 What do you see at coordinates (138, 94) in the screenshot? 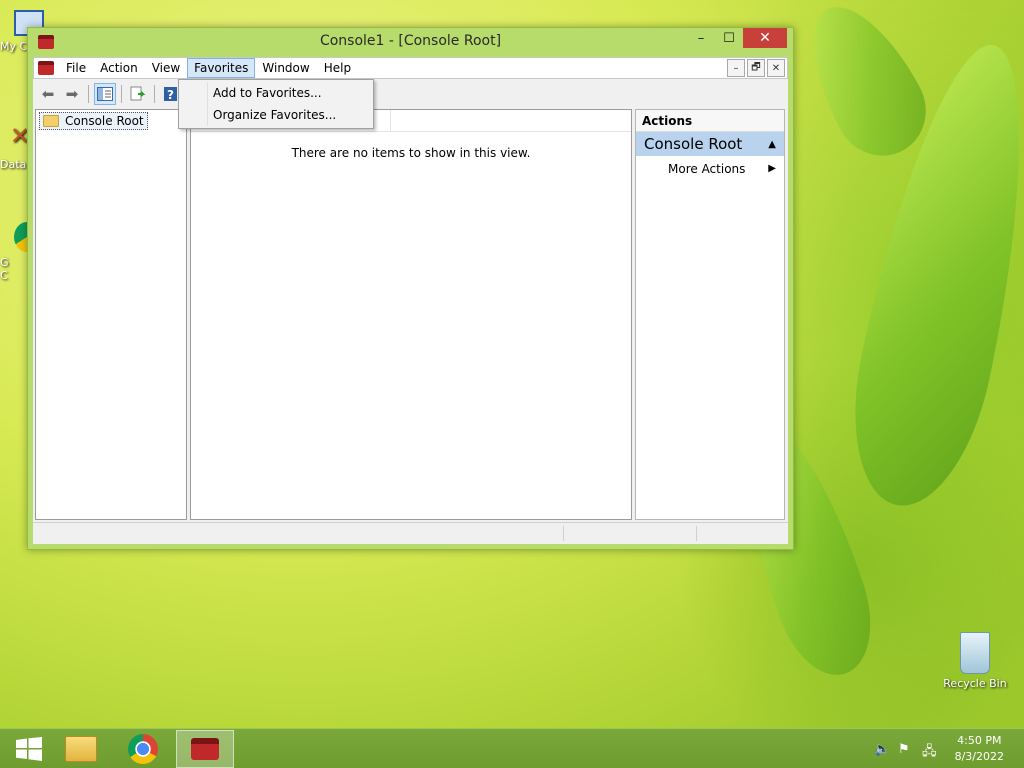
I see `export-list-icon` at bounding box center [138, 94].